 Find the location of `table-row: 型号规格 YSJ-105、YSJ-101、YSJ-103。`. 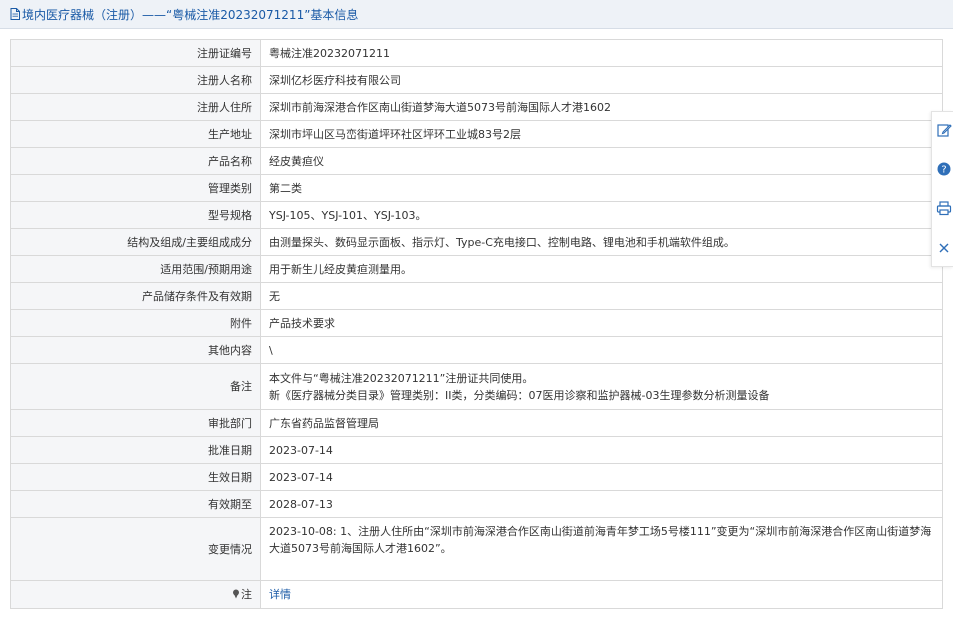

table-row: 型号规格 YSJ-105、YSJ-101、YSJ-103。 is located at coordinates (476, 215).